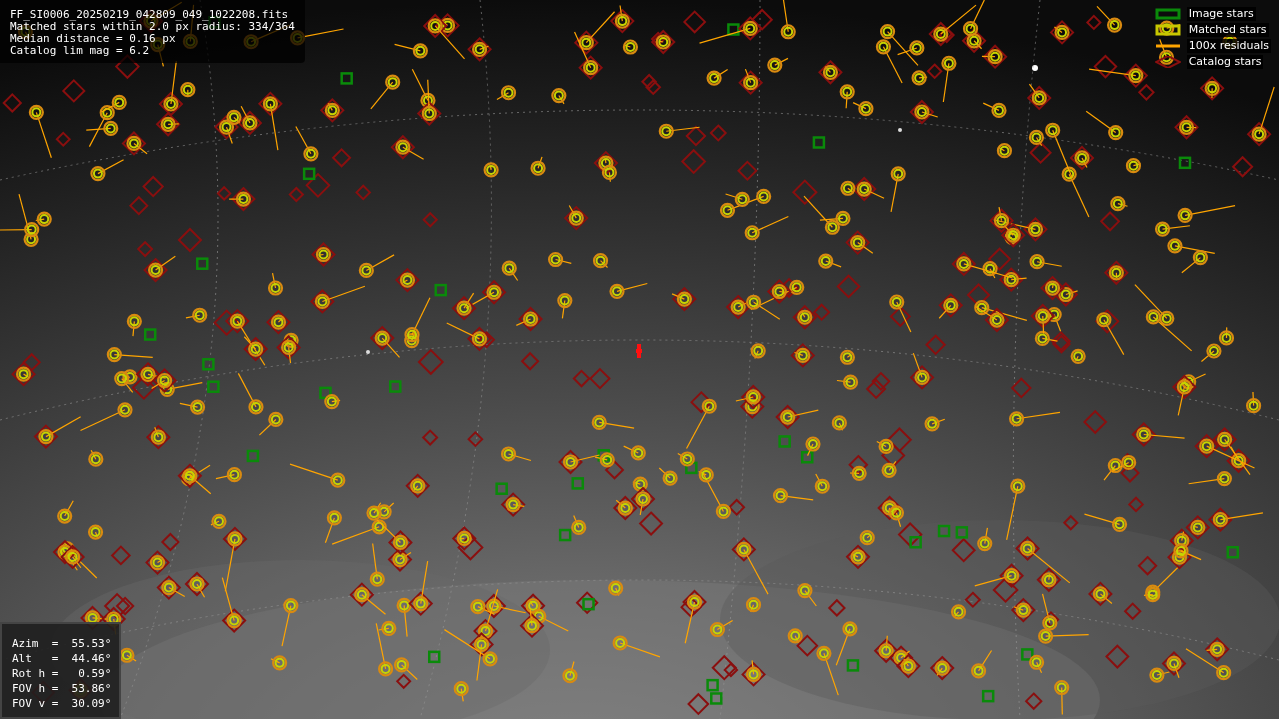  What do you see at coordinates (80, 51) in the screenshot?
I see `info-text: Catalog lim mag = 6.2` at bounding box center [80, 51].